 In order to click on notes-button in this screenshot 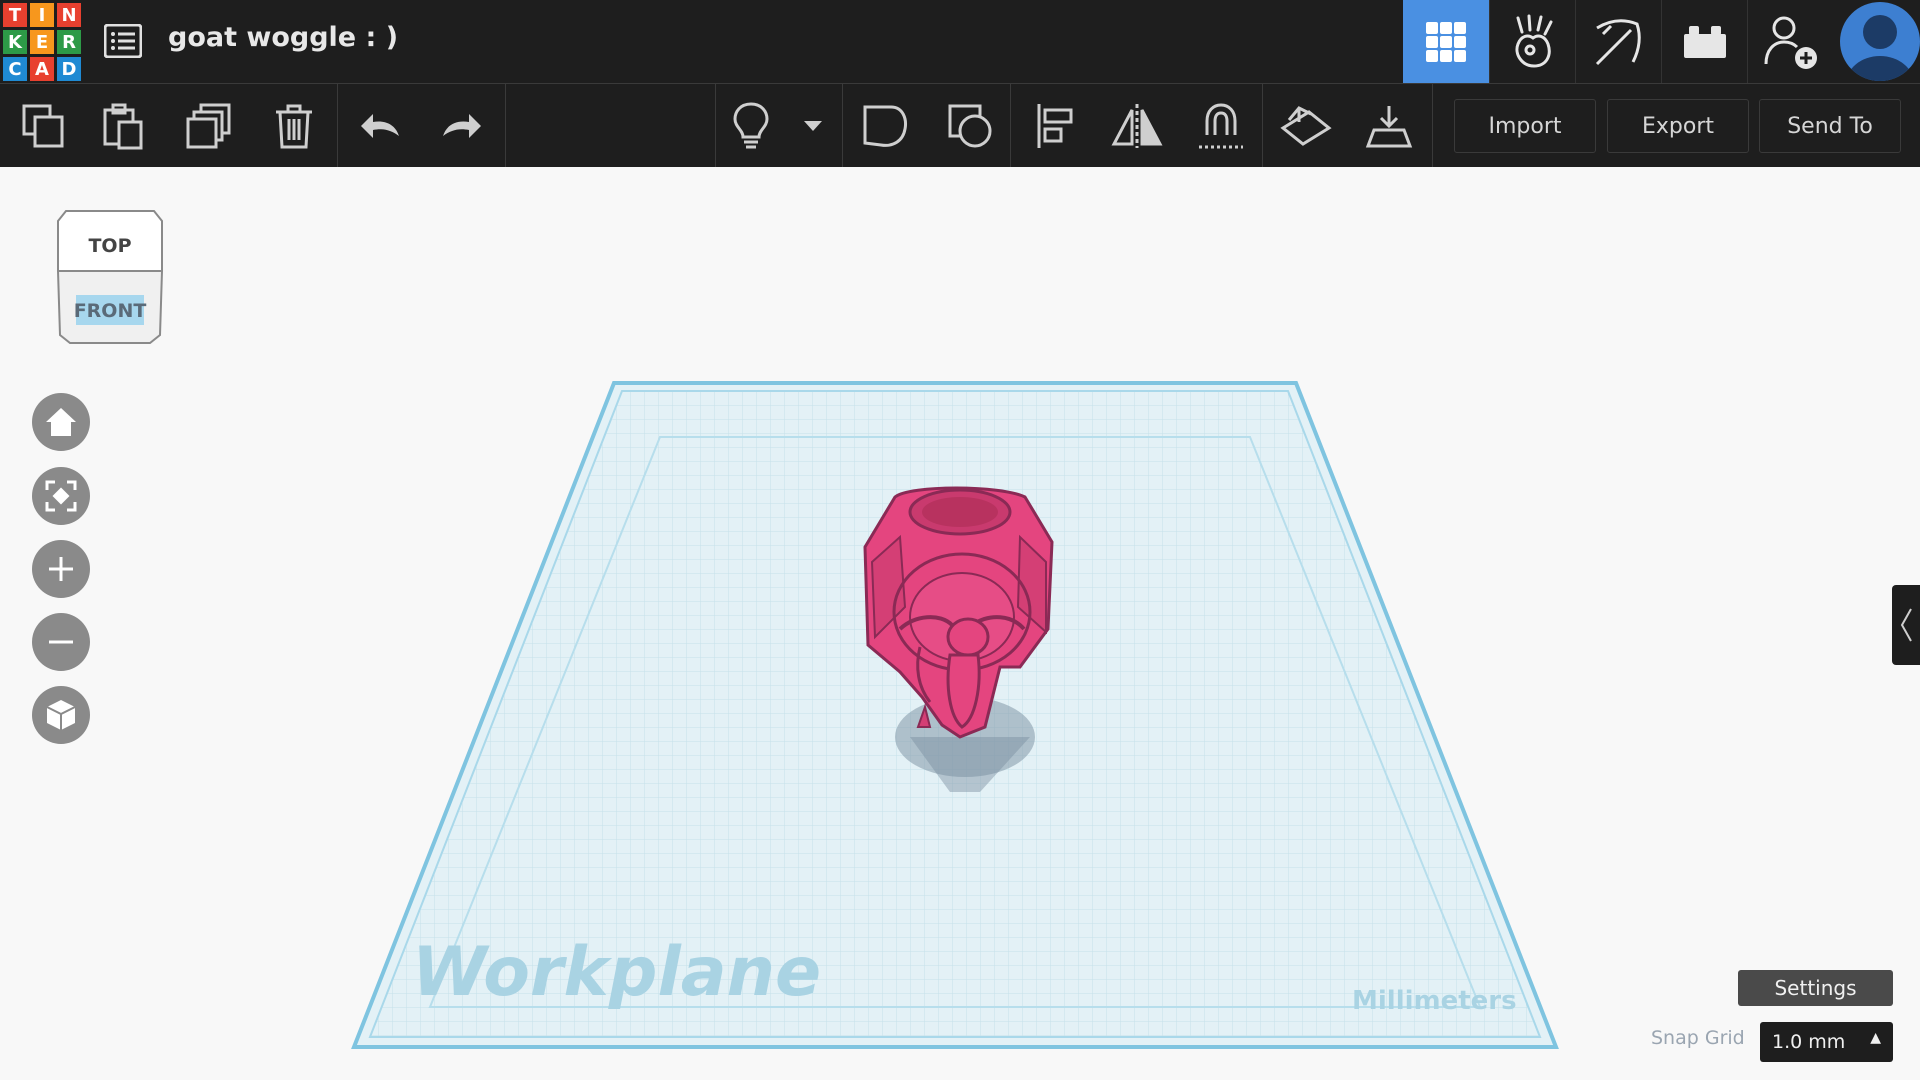, I will do `click(751, 126)`.